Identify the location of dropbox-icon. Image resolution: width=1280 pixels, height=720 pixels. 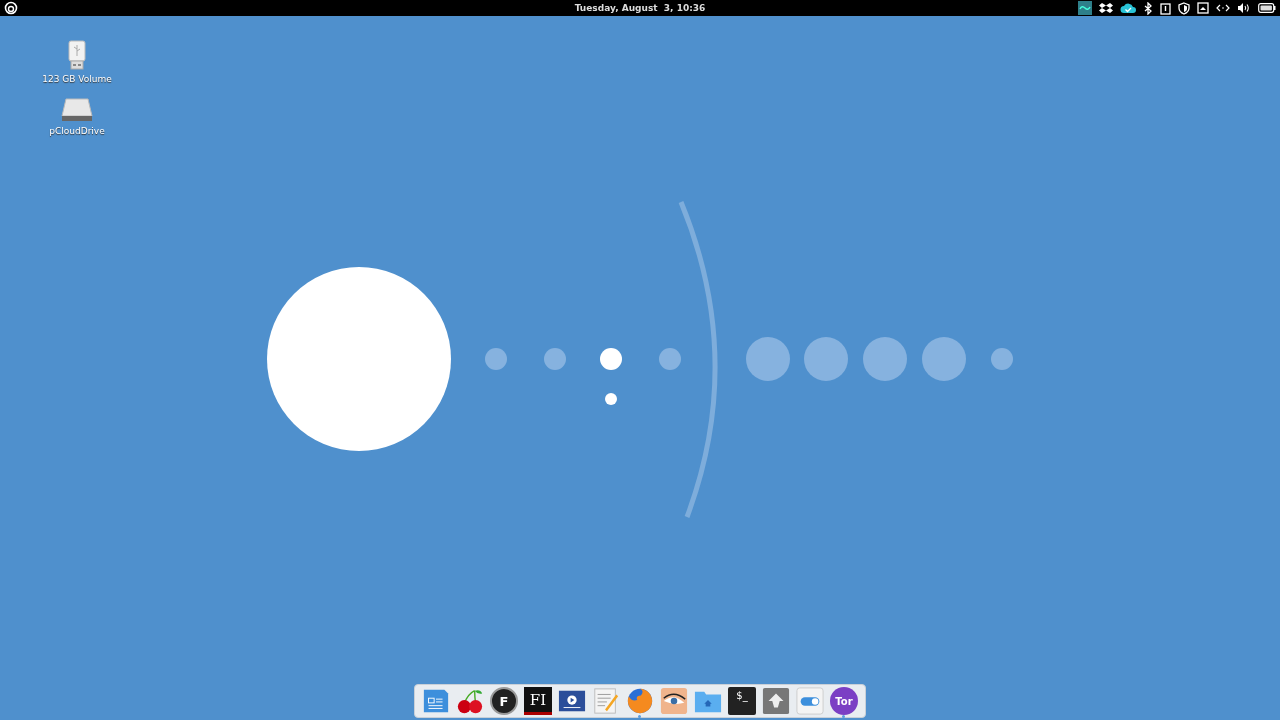
(1106, 8).